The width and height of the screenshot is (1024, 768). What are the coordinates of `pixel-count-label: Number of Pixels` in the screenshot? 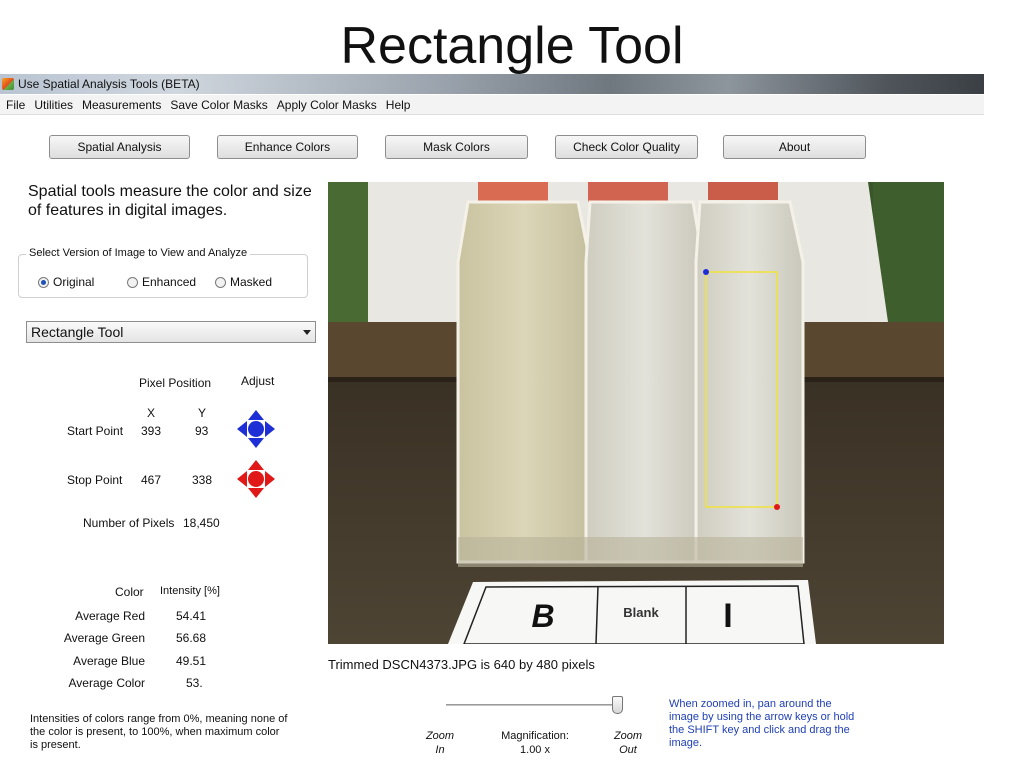 It's located at (129, 523).